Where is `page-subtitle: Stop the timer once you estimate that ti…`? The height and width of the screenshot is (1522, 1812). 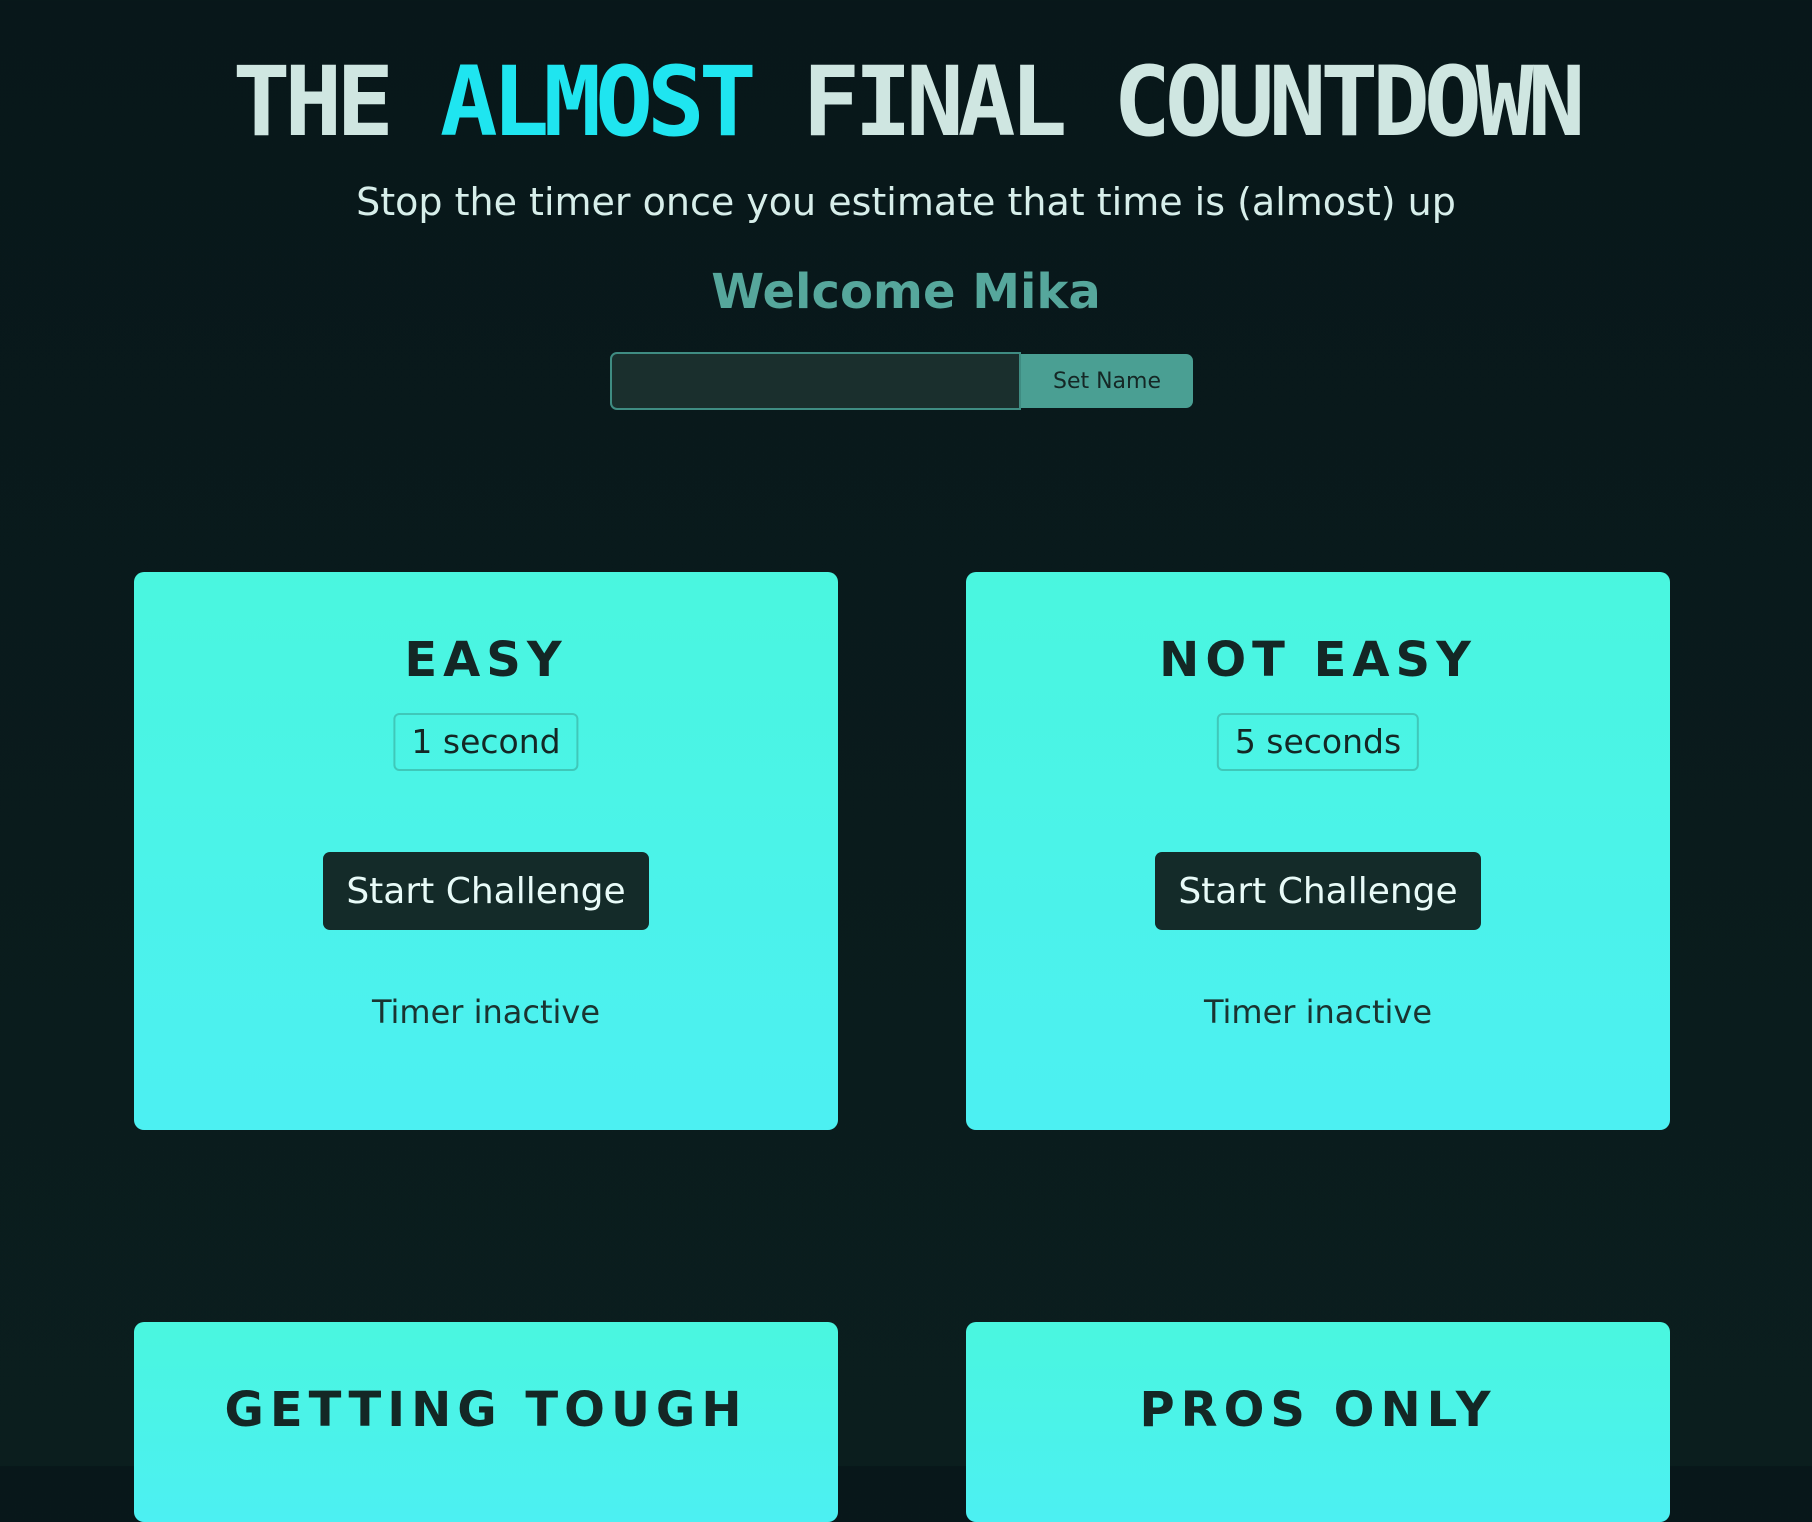
page-subtitle: Stop the timer once you estimate that ti… is located at coordinates (906, 202).